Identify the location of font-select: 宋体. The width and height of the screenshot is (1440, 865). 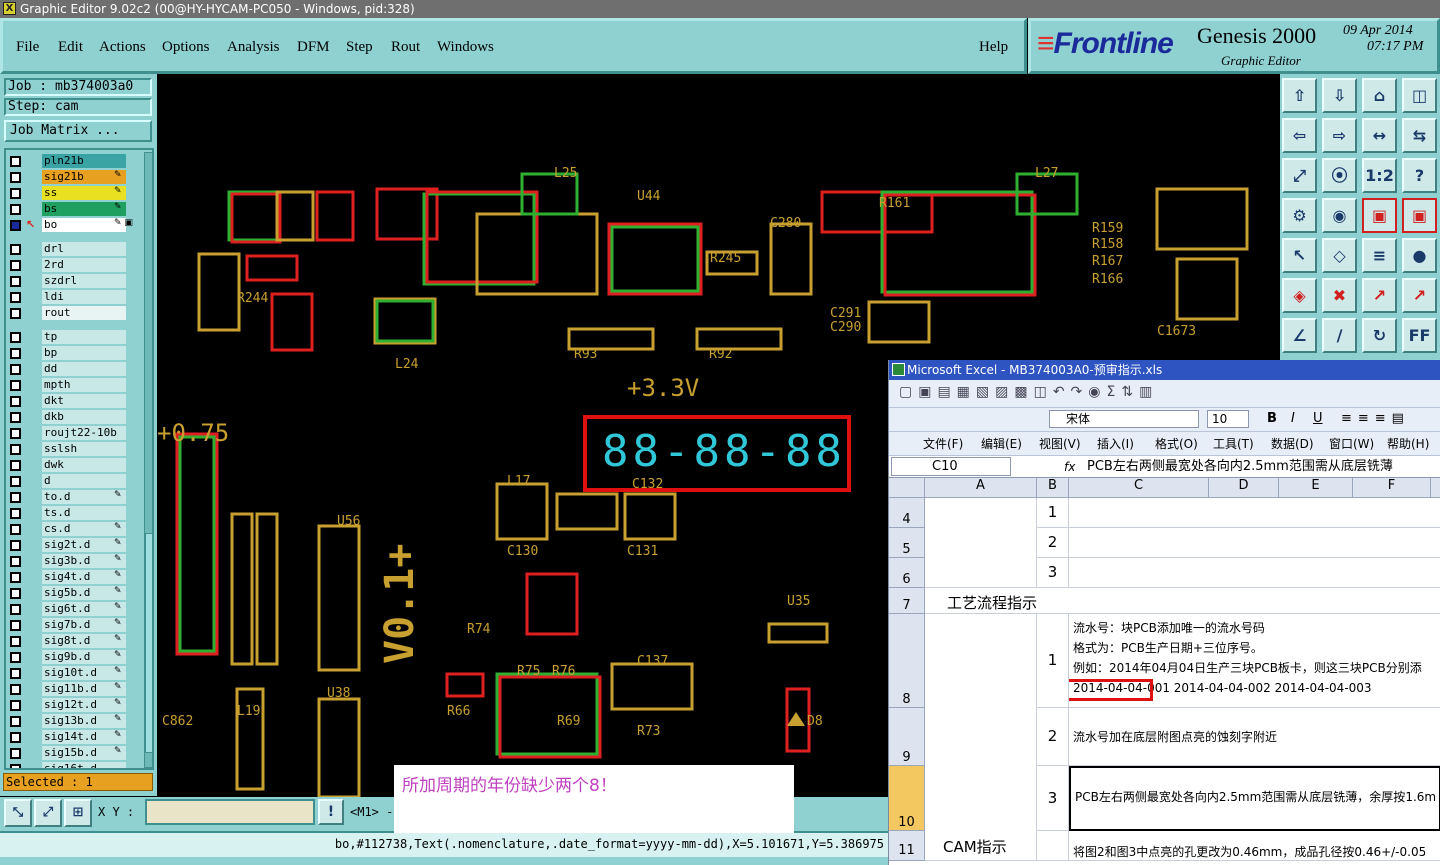
(1124, 419).